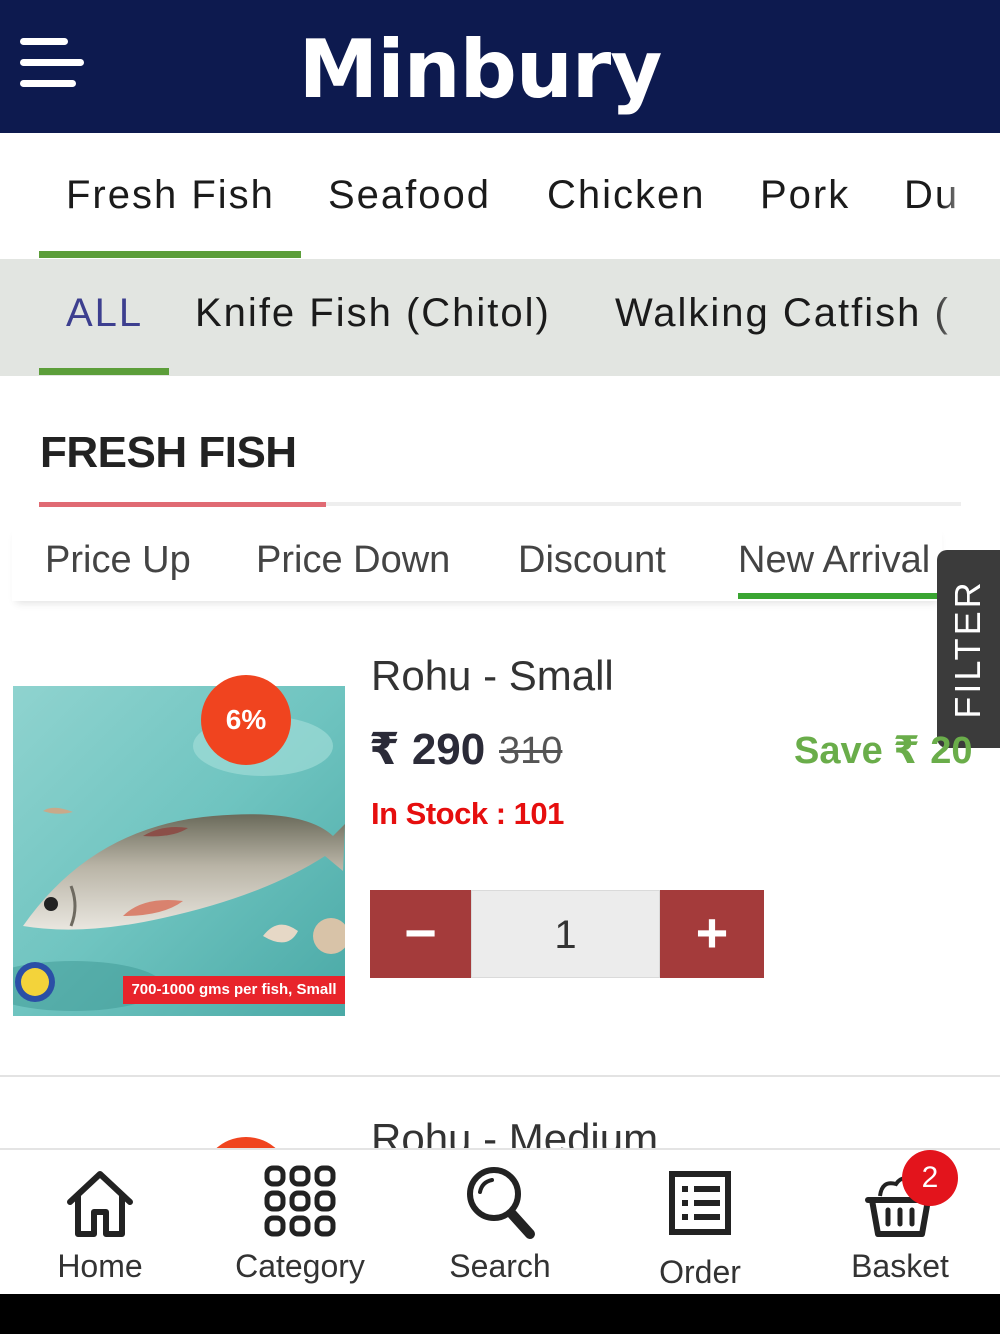  Describe the element at coordinates (965, 317) in the screenshot. I see `subtabs-fade` at that location.